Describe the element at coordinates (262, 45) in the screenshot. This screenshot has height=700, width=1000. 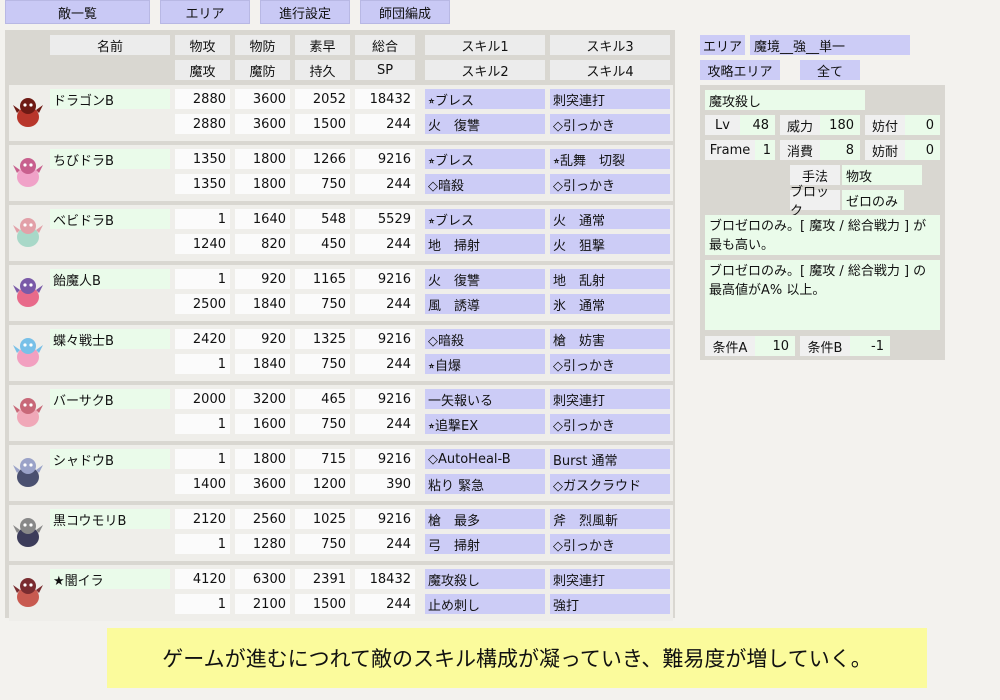
I see `header-phys-def: 物防` at that location.